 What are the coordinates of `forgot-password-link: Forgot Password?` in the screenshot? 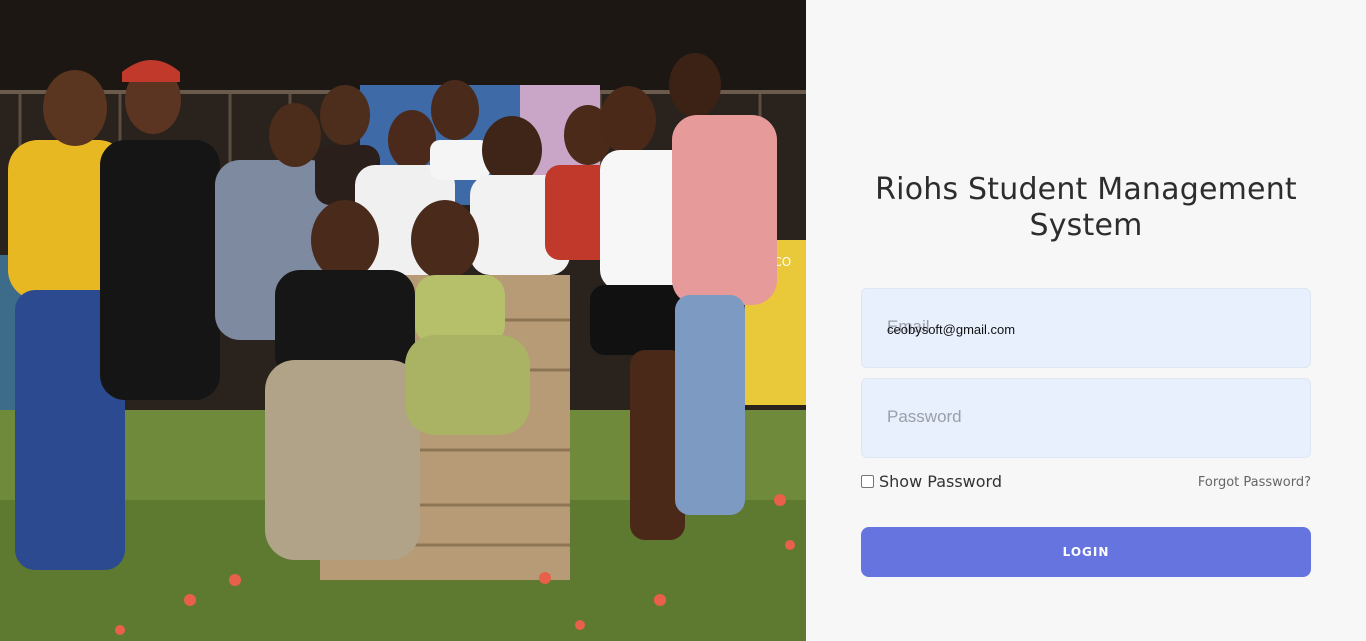 It's located at (1254, 482).